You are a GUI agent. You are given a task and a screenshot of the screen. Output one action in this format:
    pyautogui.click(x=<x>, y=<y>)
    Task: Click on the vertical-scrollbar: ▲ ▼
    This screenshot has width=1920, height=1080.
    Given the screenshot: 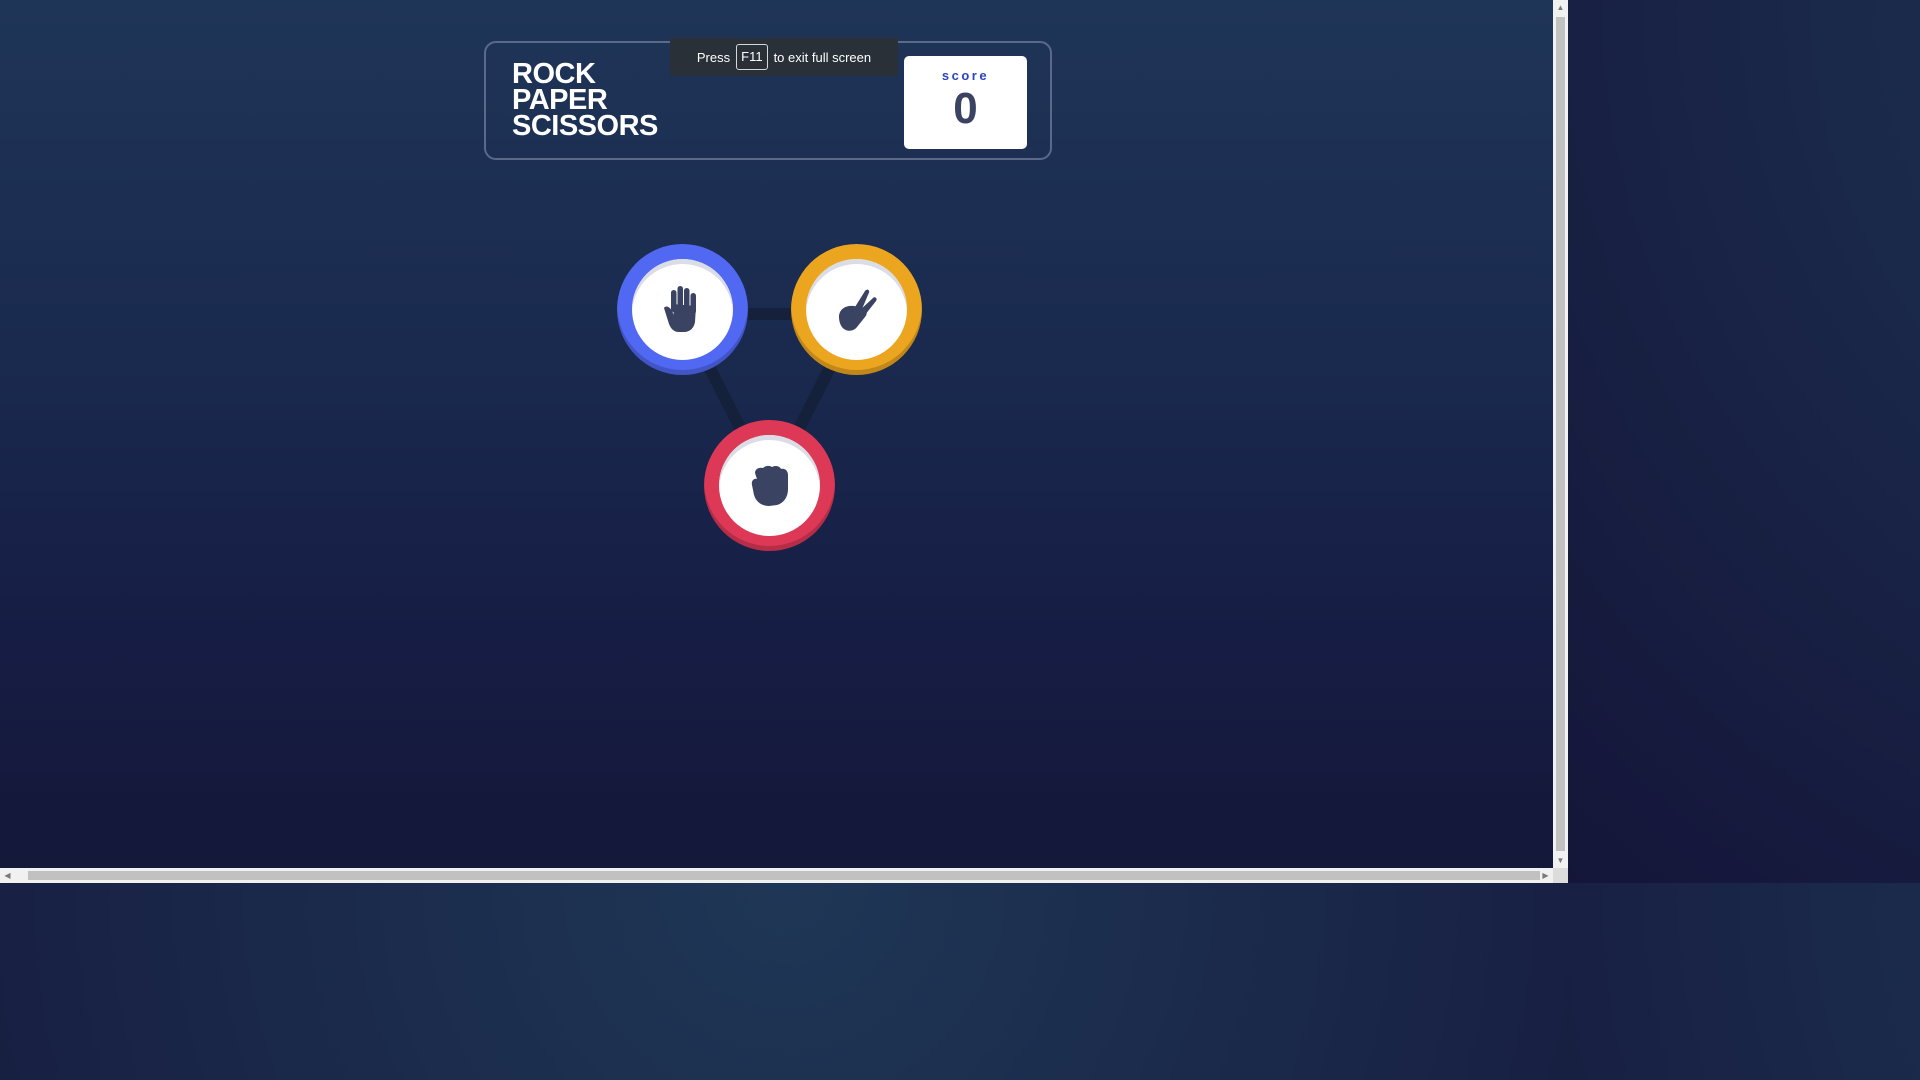 What is the action you would take?
    pyautogui.click(x=1560, y=434)
    